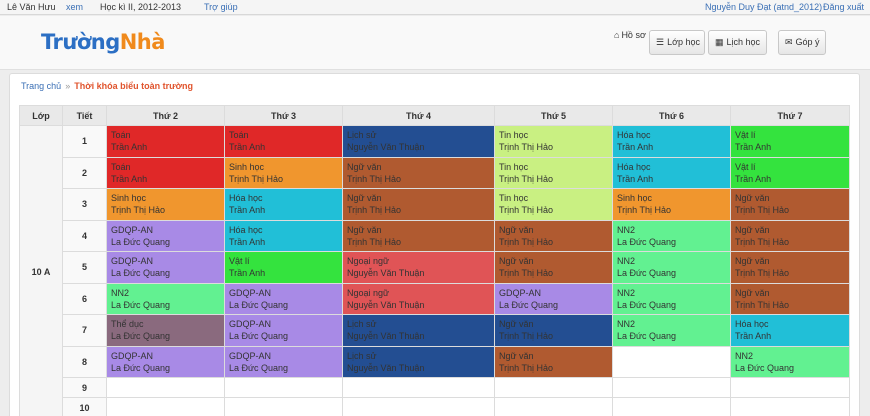  Describe the element at coordinates (221, 7) in the screenshot. I see `help-link: Trợ giúp` at that location.